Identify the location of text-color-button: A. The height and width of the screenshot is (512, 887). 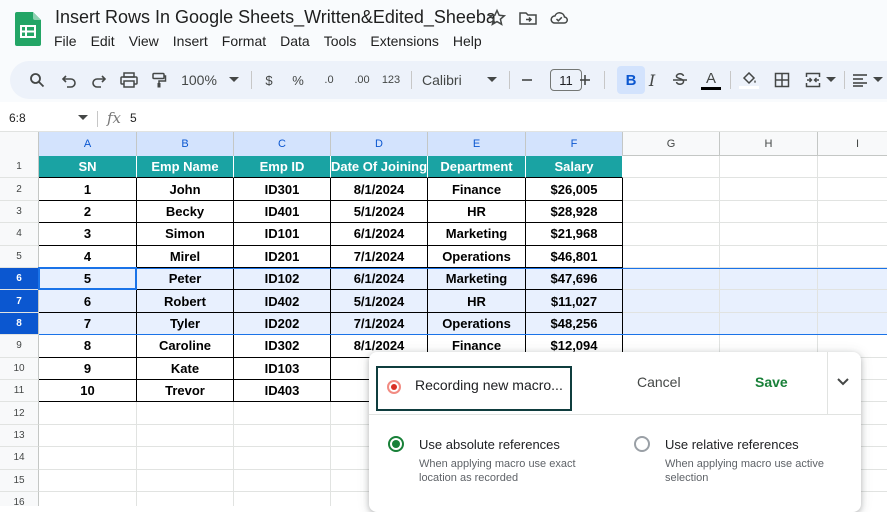
(711, 80).